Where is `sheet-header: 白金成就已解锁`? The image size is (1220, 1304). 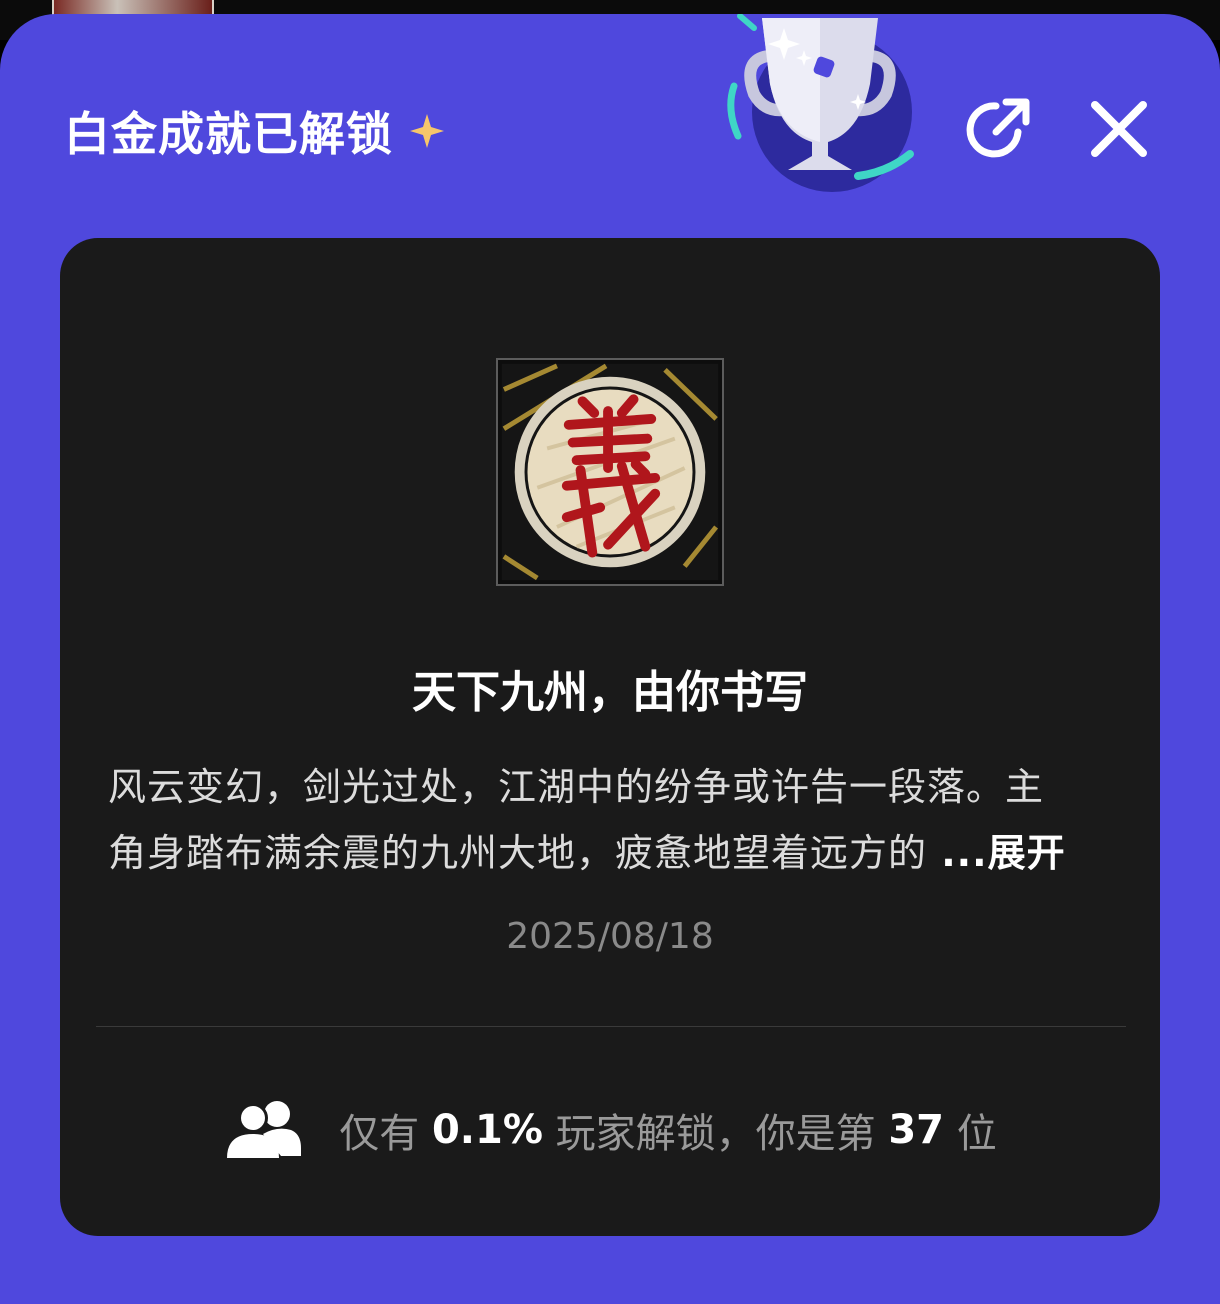
sheet-header: 白金成就已解锁 is located at coordinates (255, 131).